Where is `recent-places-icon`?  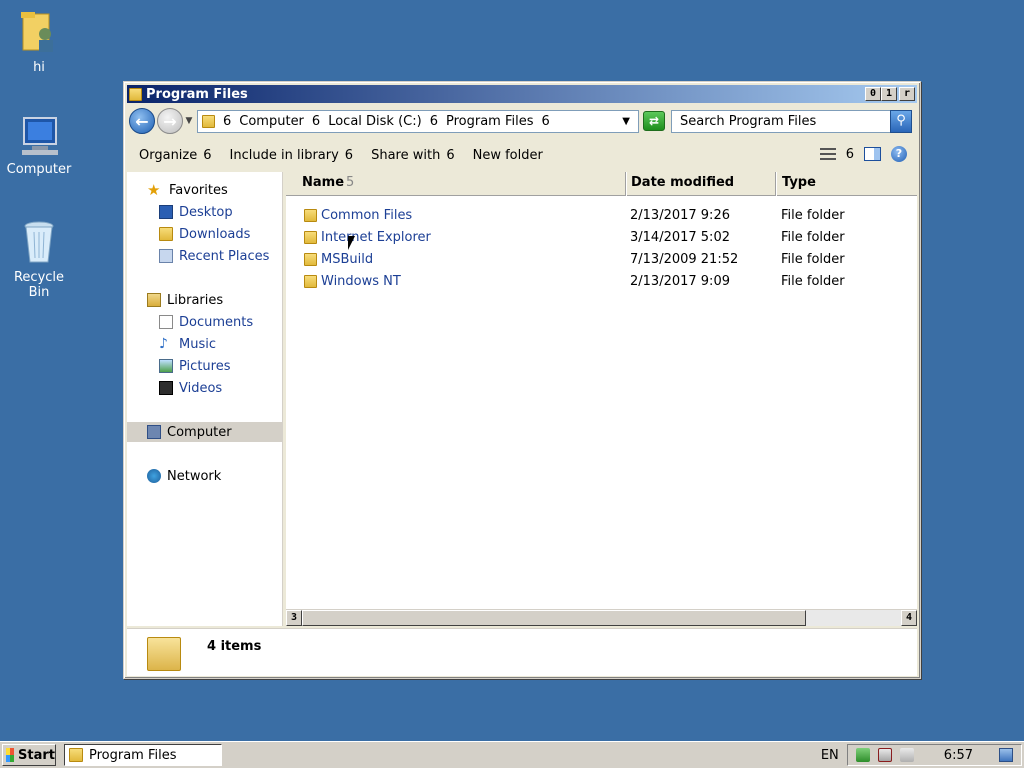
recent-places-icon is located at coordinates (166, 256).